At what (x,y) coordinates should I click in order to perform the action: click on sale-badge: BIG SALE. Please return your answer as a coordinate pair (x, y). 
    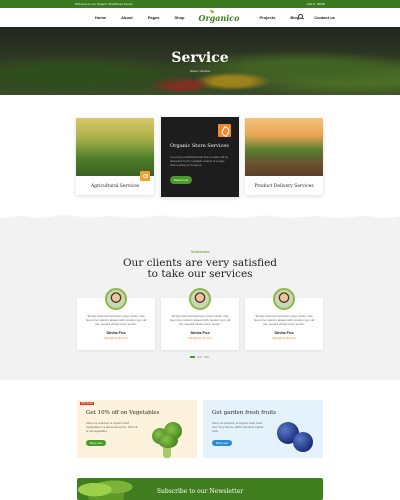
    Looking at the image, I should click on (87, 403).